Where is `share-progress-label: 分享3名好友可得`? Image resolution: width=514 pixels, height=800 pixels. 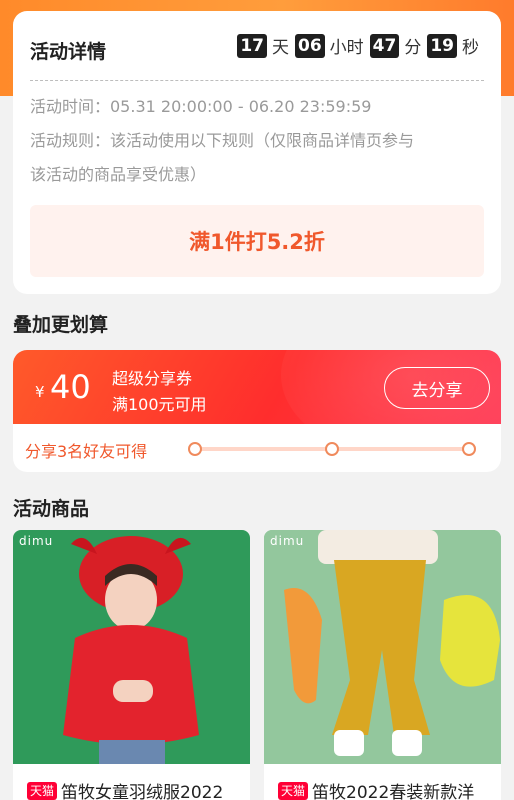
share-progress-label: 分享3名好友可得 is located at coordinates (86, 451).